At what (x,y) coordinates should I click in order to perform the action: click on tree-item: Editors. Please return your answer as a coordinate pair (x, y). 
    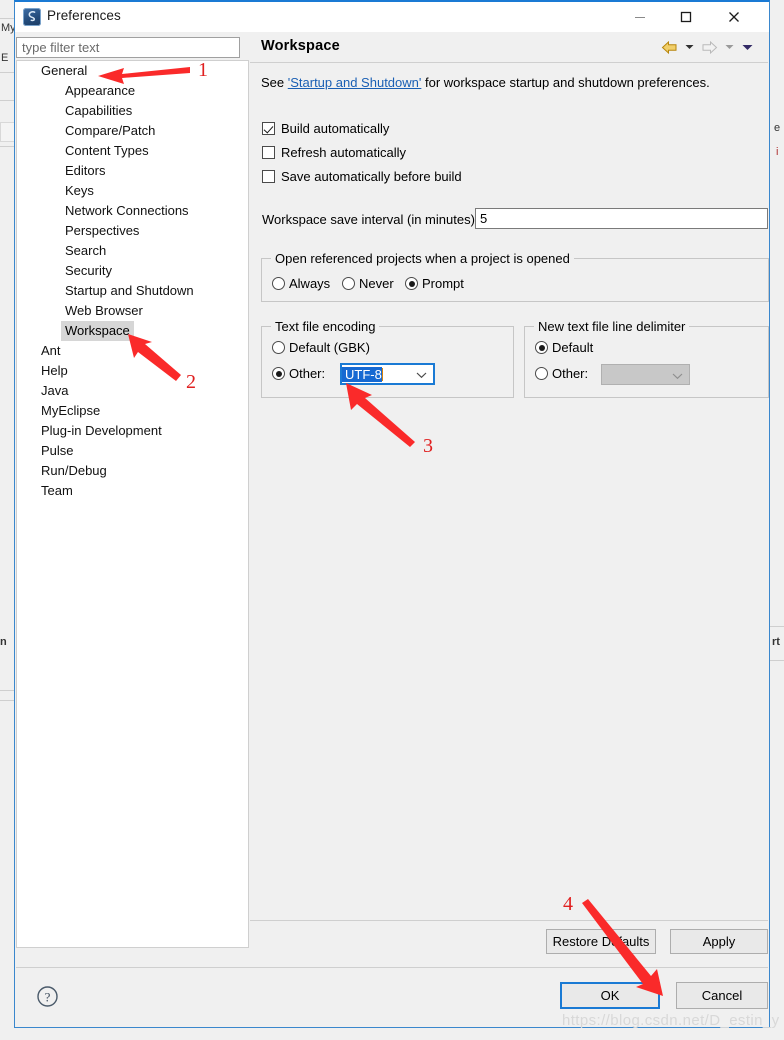
    Looking at the image, I should click on (132, 171).